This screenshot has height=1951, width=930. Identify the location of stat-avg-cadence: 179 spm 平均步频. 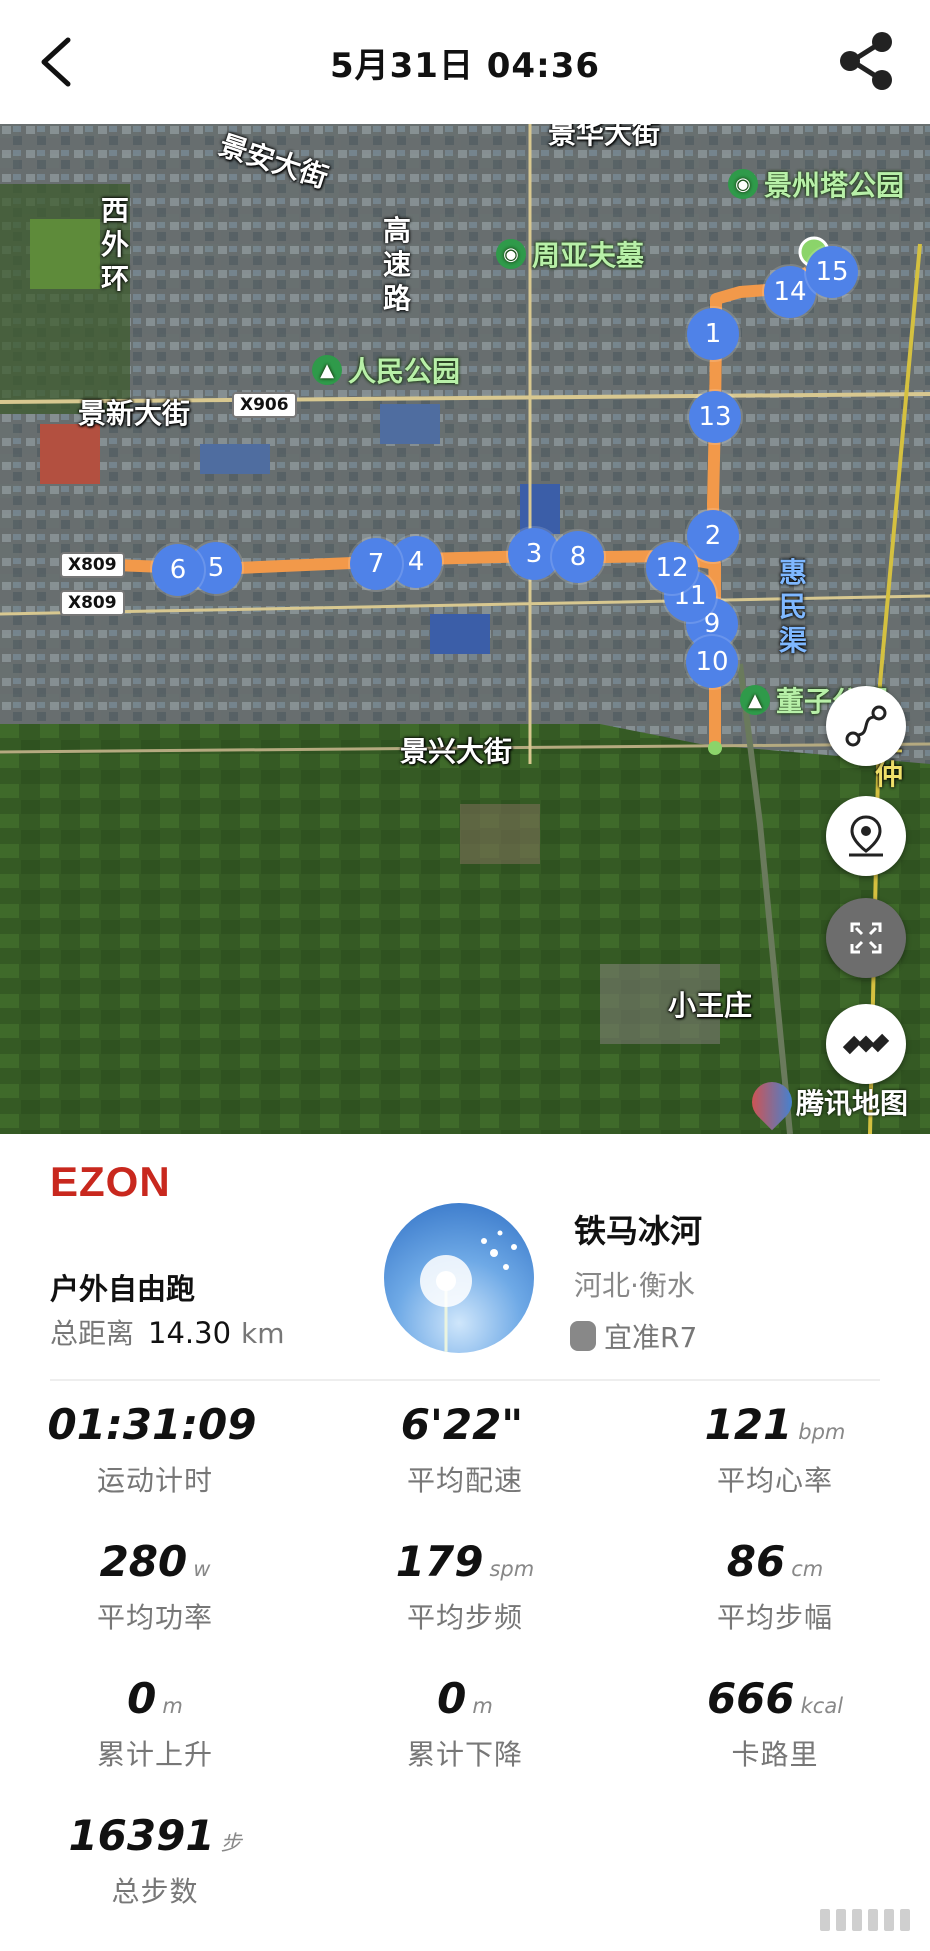
(465, 1585).